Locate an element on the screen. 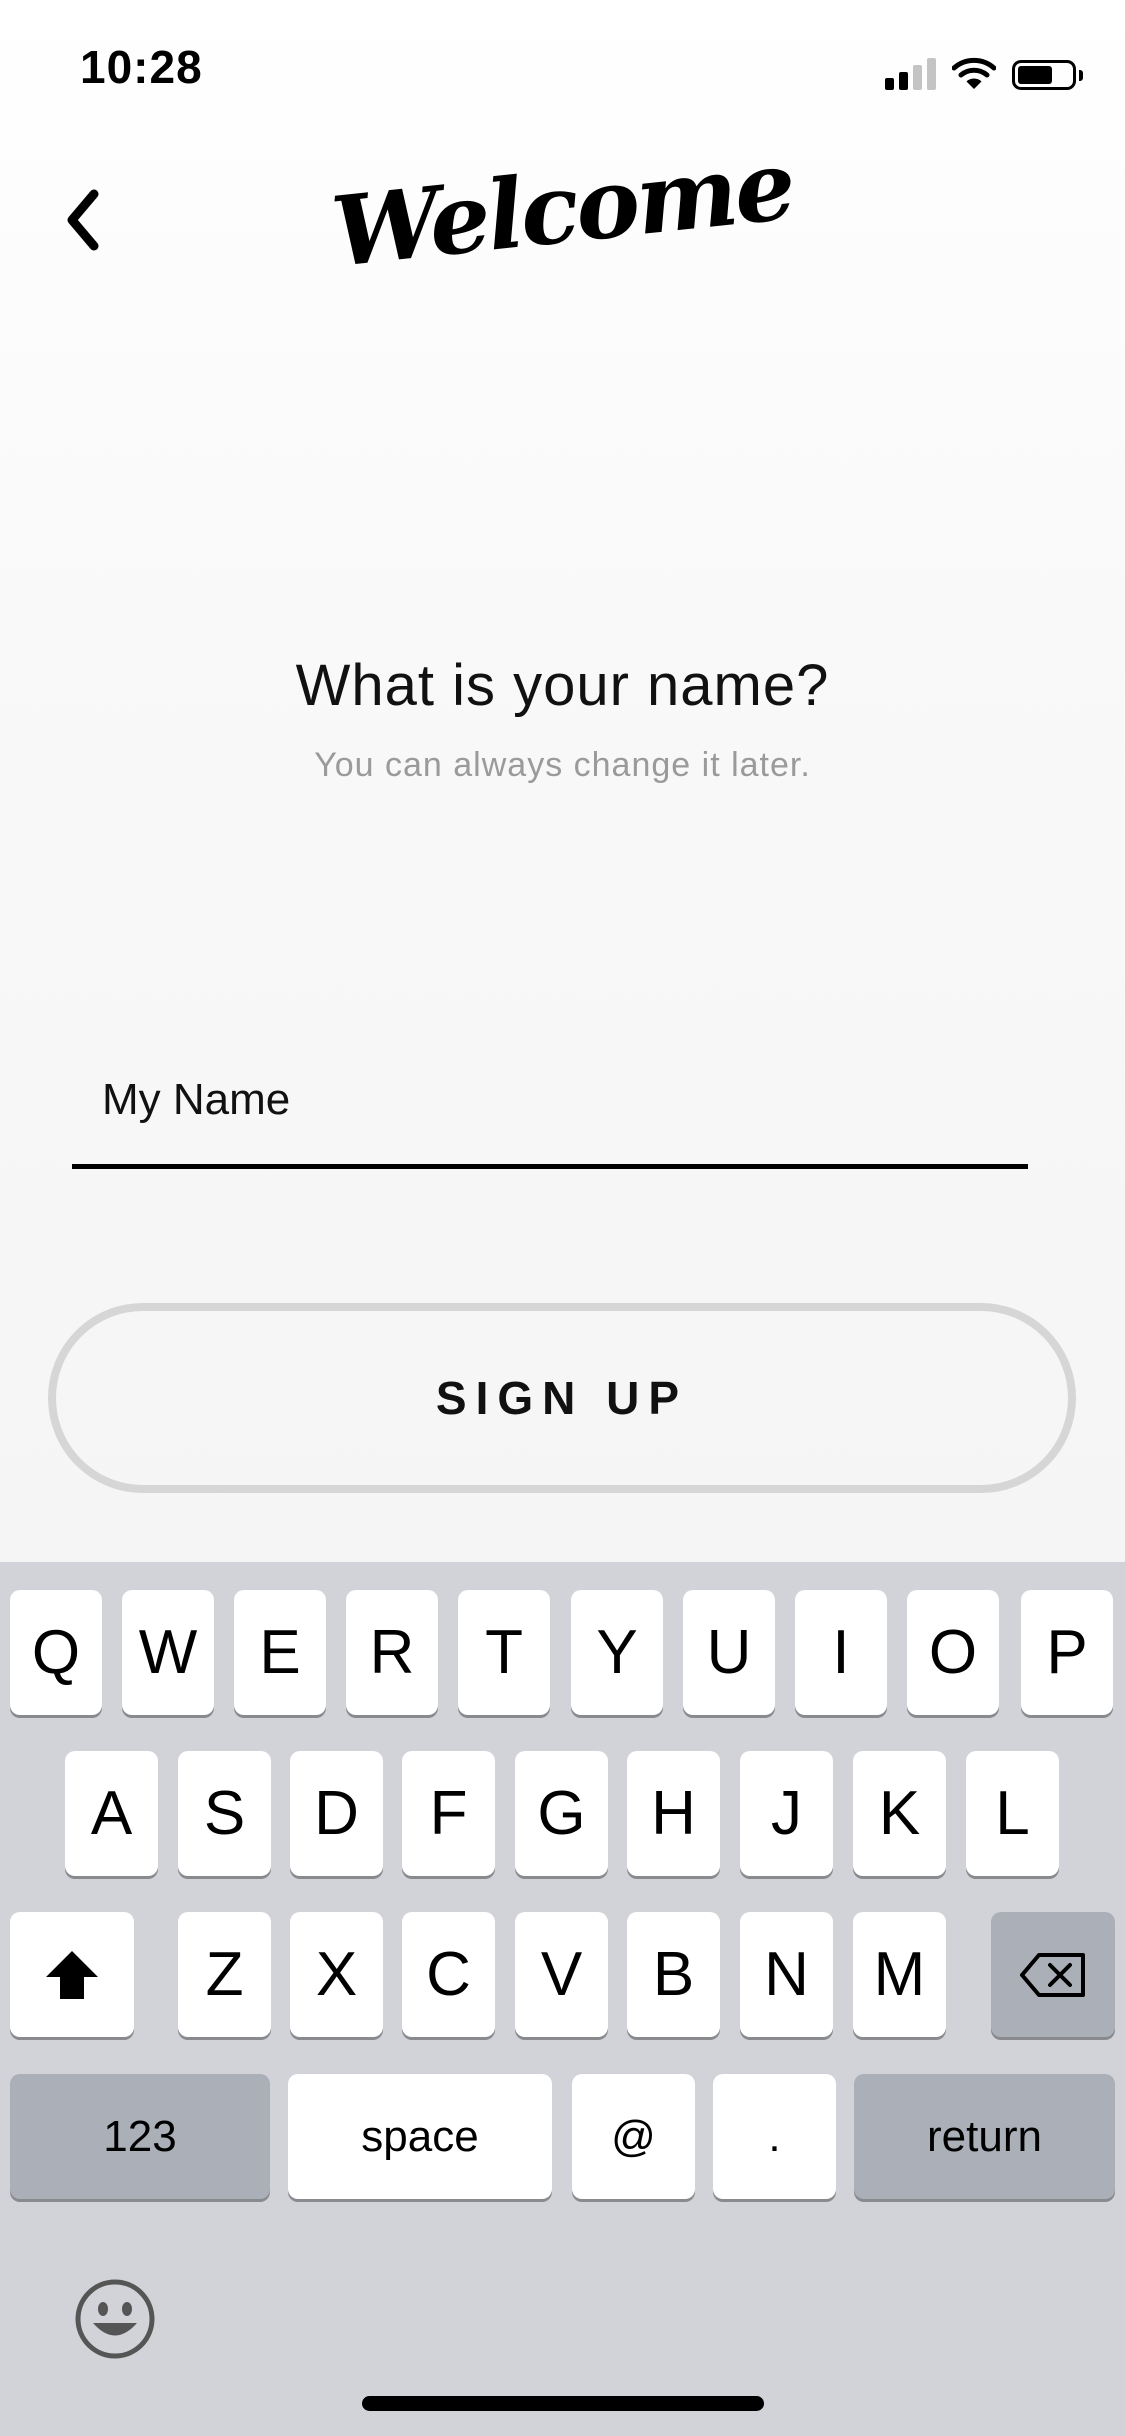  key-o: O is located at coordinates (953, 1652).